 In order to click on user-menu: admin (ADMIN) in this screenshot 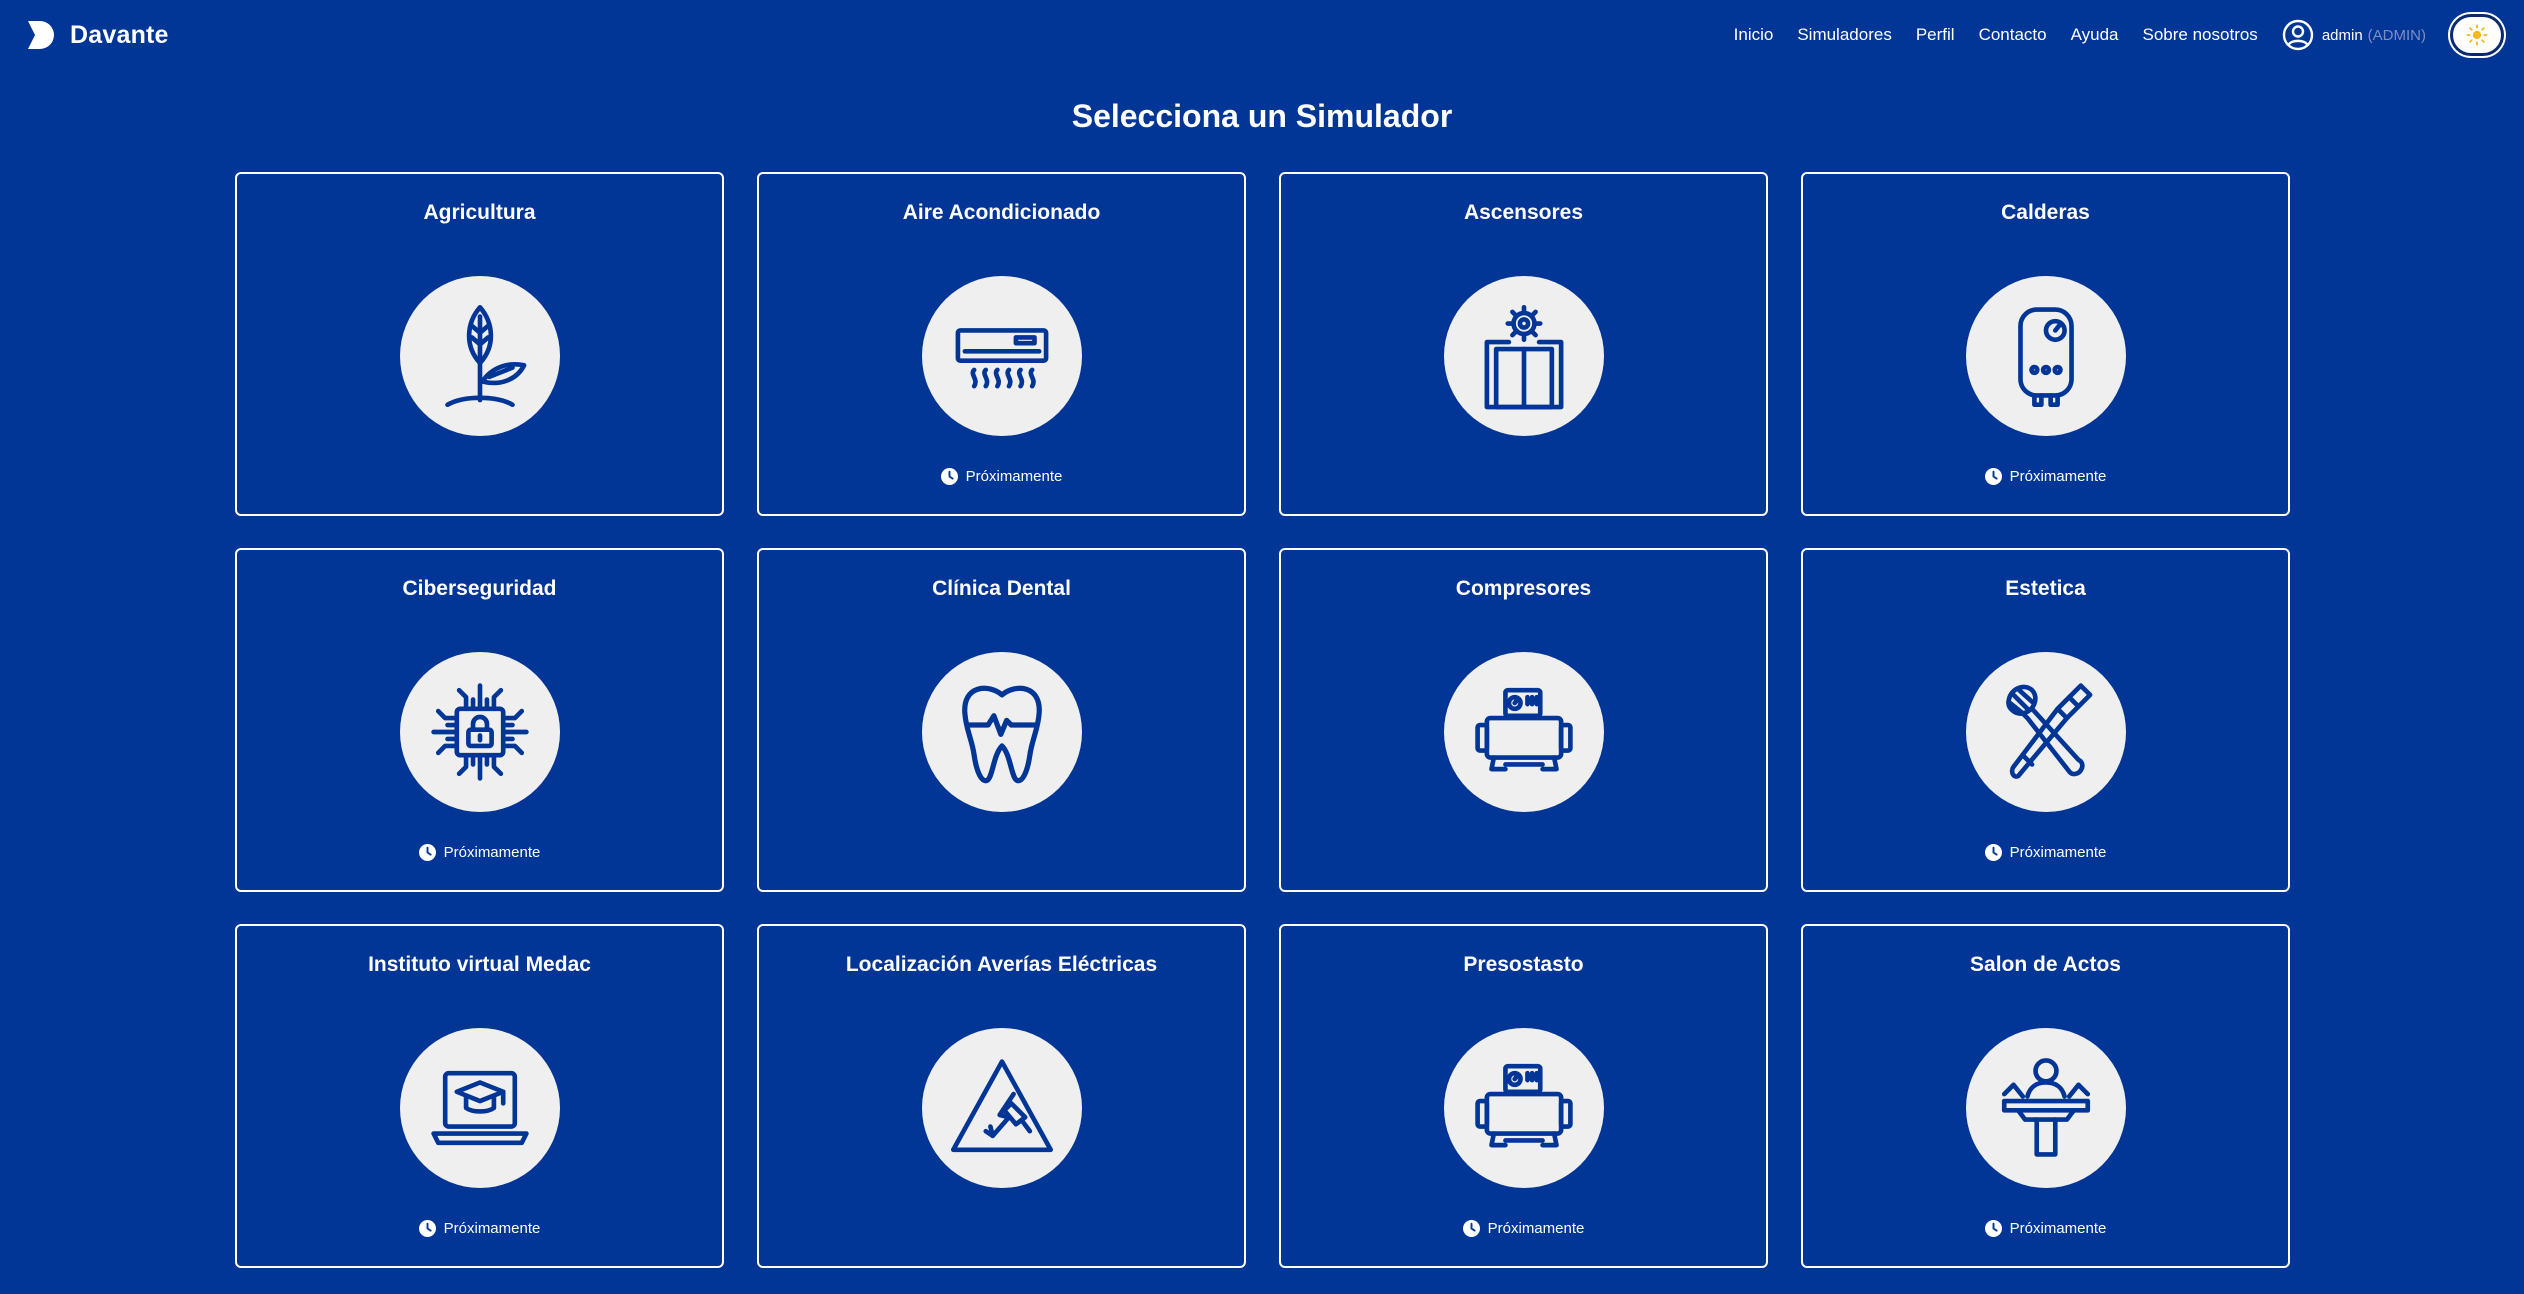, I will do `click(2354, 35)`.